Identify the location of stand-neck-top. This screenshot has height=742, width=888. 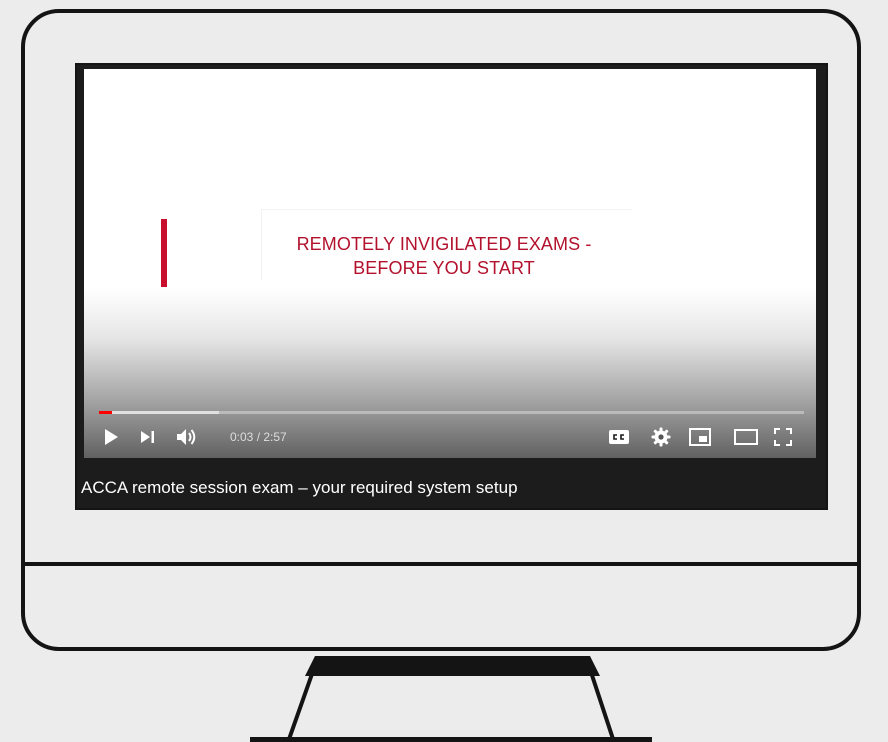
(452, 666).